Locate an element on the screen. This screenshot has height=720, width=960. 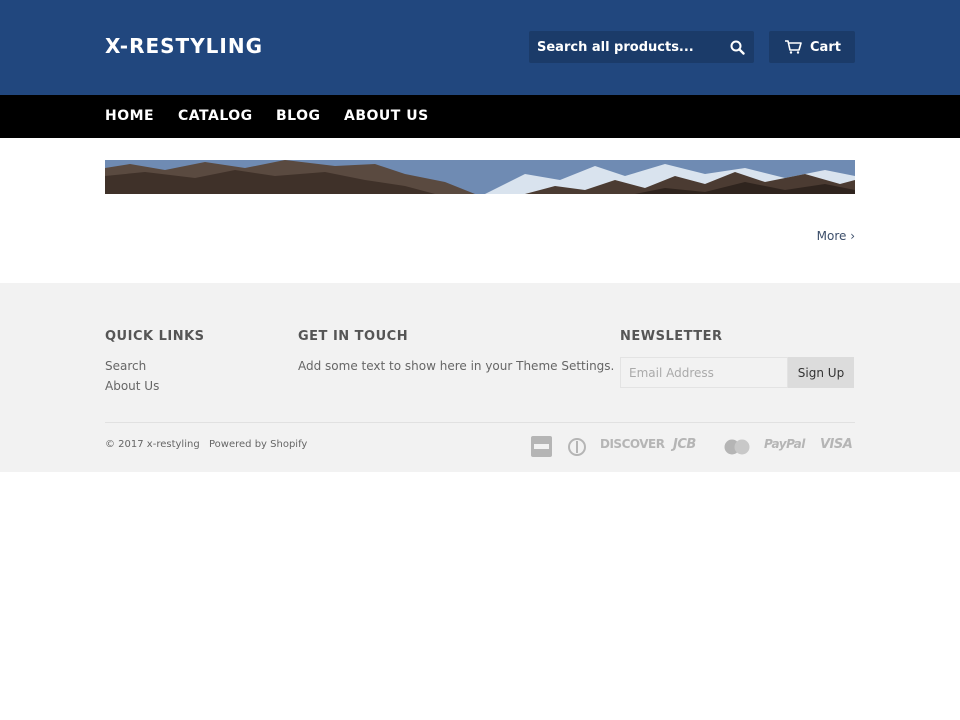
newsletter-email-input is located at coordinates (704, 372).